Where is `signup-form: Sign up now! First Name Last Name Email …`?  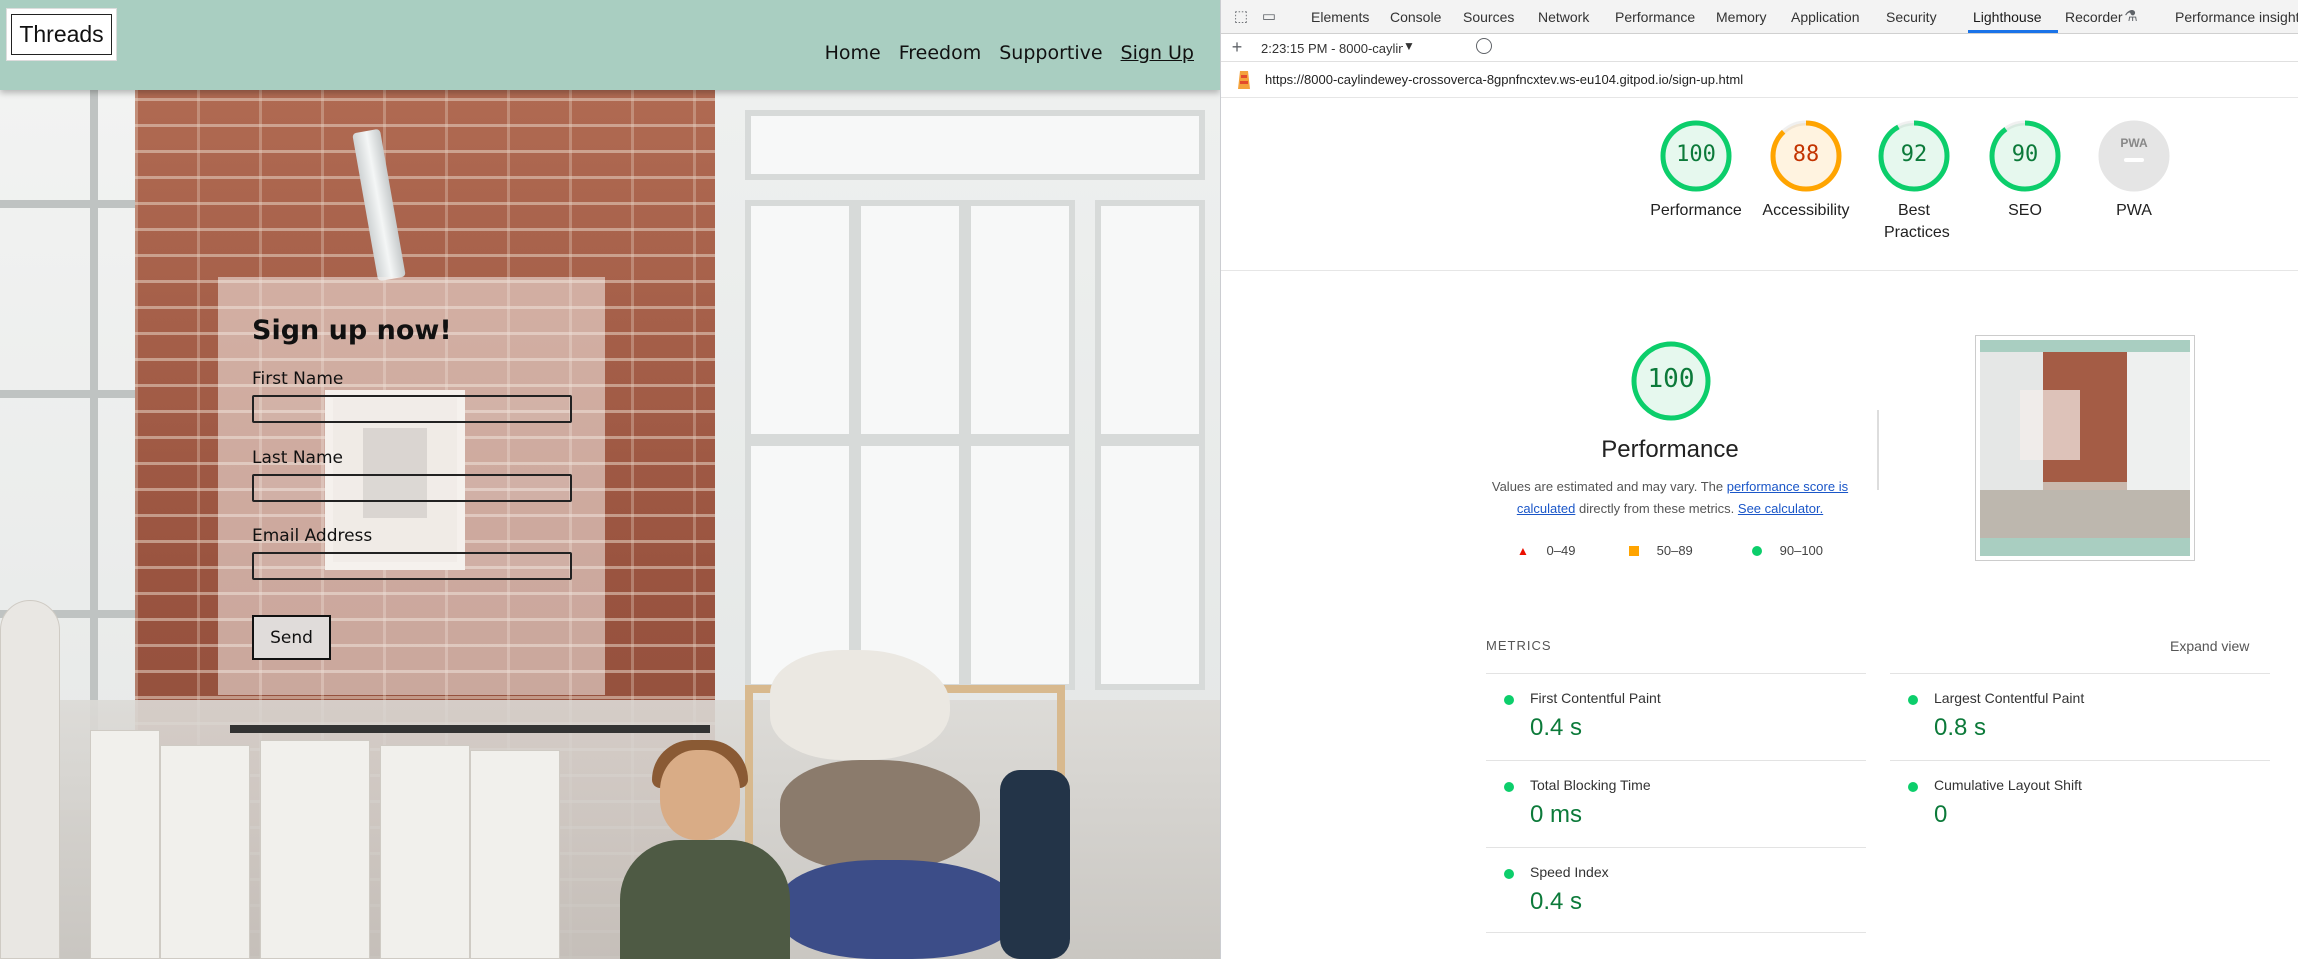
signup-form: Sign up now! First Name Last Name Email … is located at coordinates (411, 486).